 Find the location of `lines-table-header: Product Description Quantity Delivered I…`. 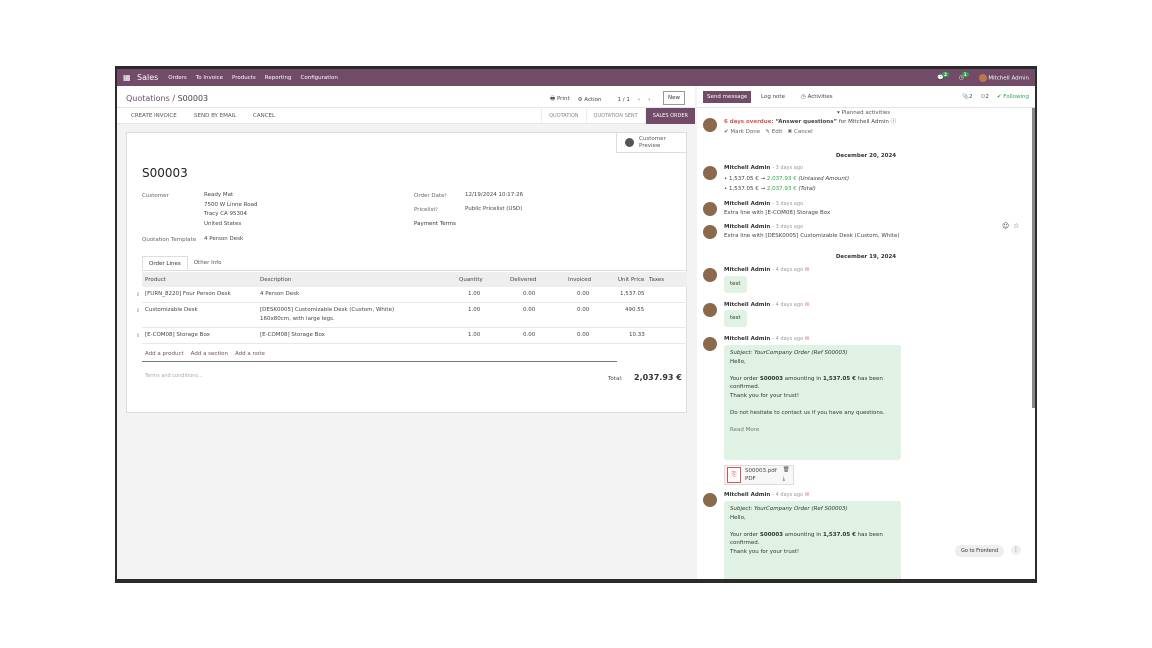

lines-table-header: Product Description Quantity Delivered I… is located at coordinates (414, 279).